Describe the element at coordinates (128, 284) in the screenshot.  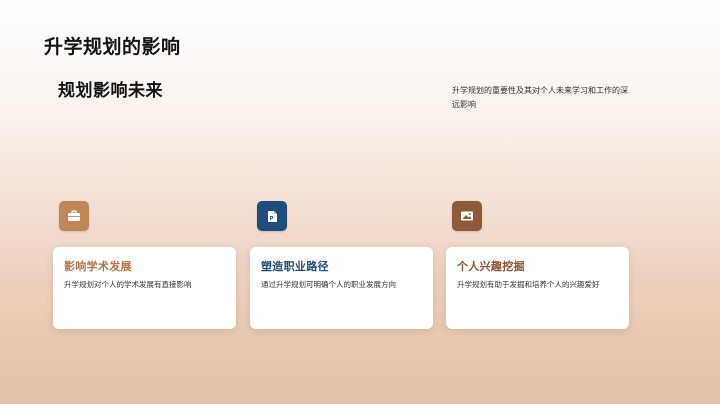
I see `card-text: 升学规划对个人的学术发展有直接影响` at that location.